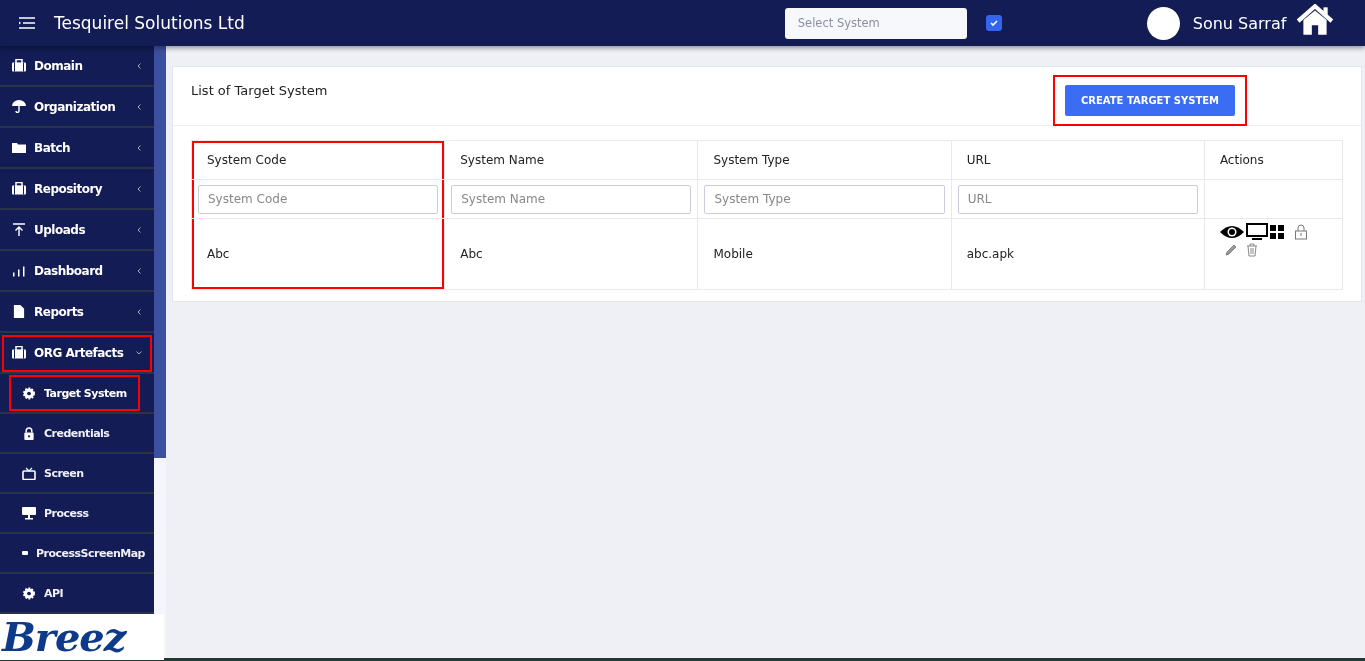 This screenshot has width=1365, height=661. I want to click on folder-icon, so click(19, 147).